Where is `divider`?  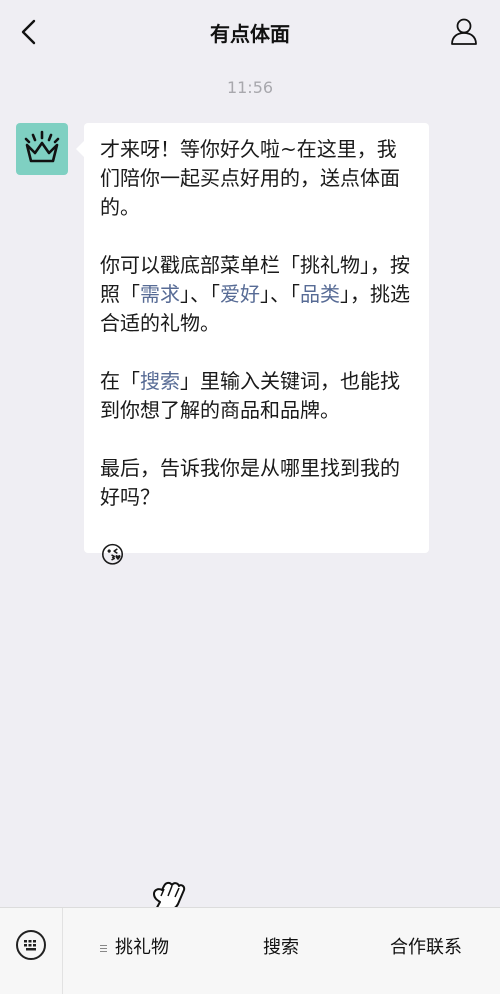 divider is located at coordinates (62, 951).